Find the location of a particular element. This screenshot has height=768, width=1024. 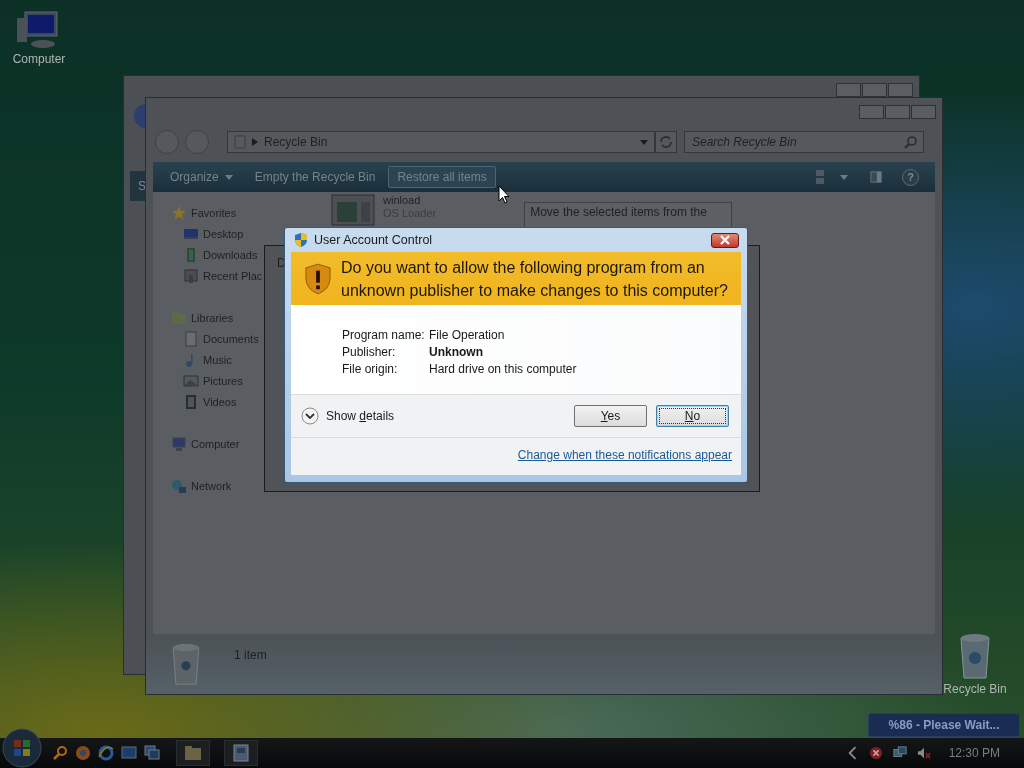

chevron-icon is located at coordinates (255, 142).